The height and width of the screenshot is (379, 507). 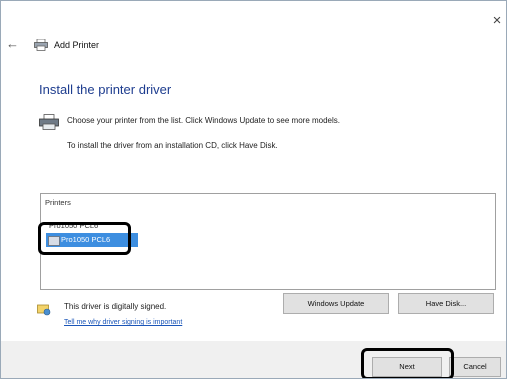 I want to click on page-heading: Install the printer driver, so click(x=105, y=89).